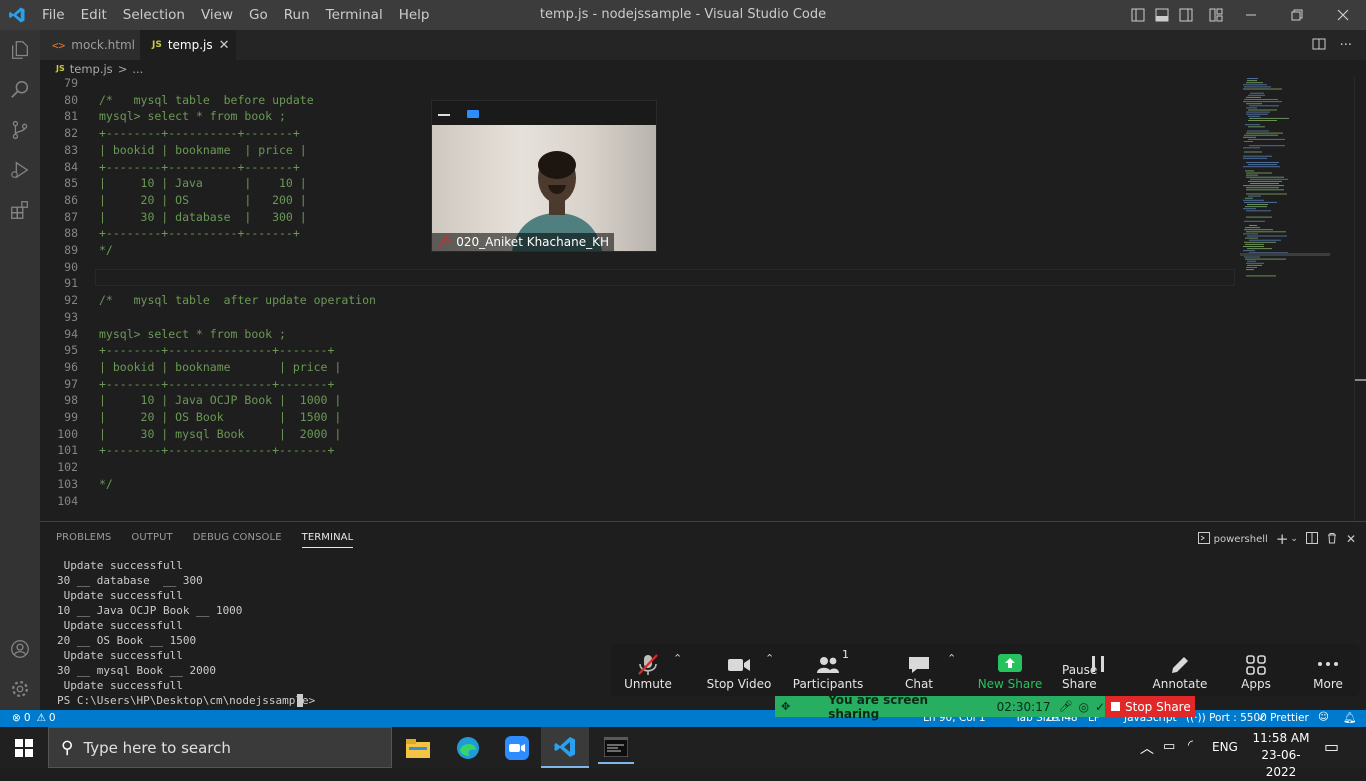  What do you see at coordinates (327, 540) in the screenshot?
I see `tab-terminal: TERMINAL` at bounding box center [327, 540].